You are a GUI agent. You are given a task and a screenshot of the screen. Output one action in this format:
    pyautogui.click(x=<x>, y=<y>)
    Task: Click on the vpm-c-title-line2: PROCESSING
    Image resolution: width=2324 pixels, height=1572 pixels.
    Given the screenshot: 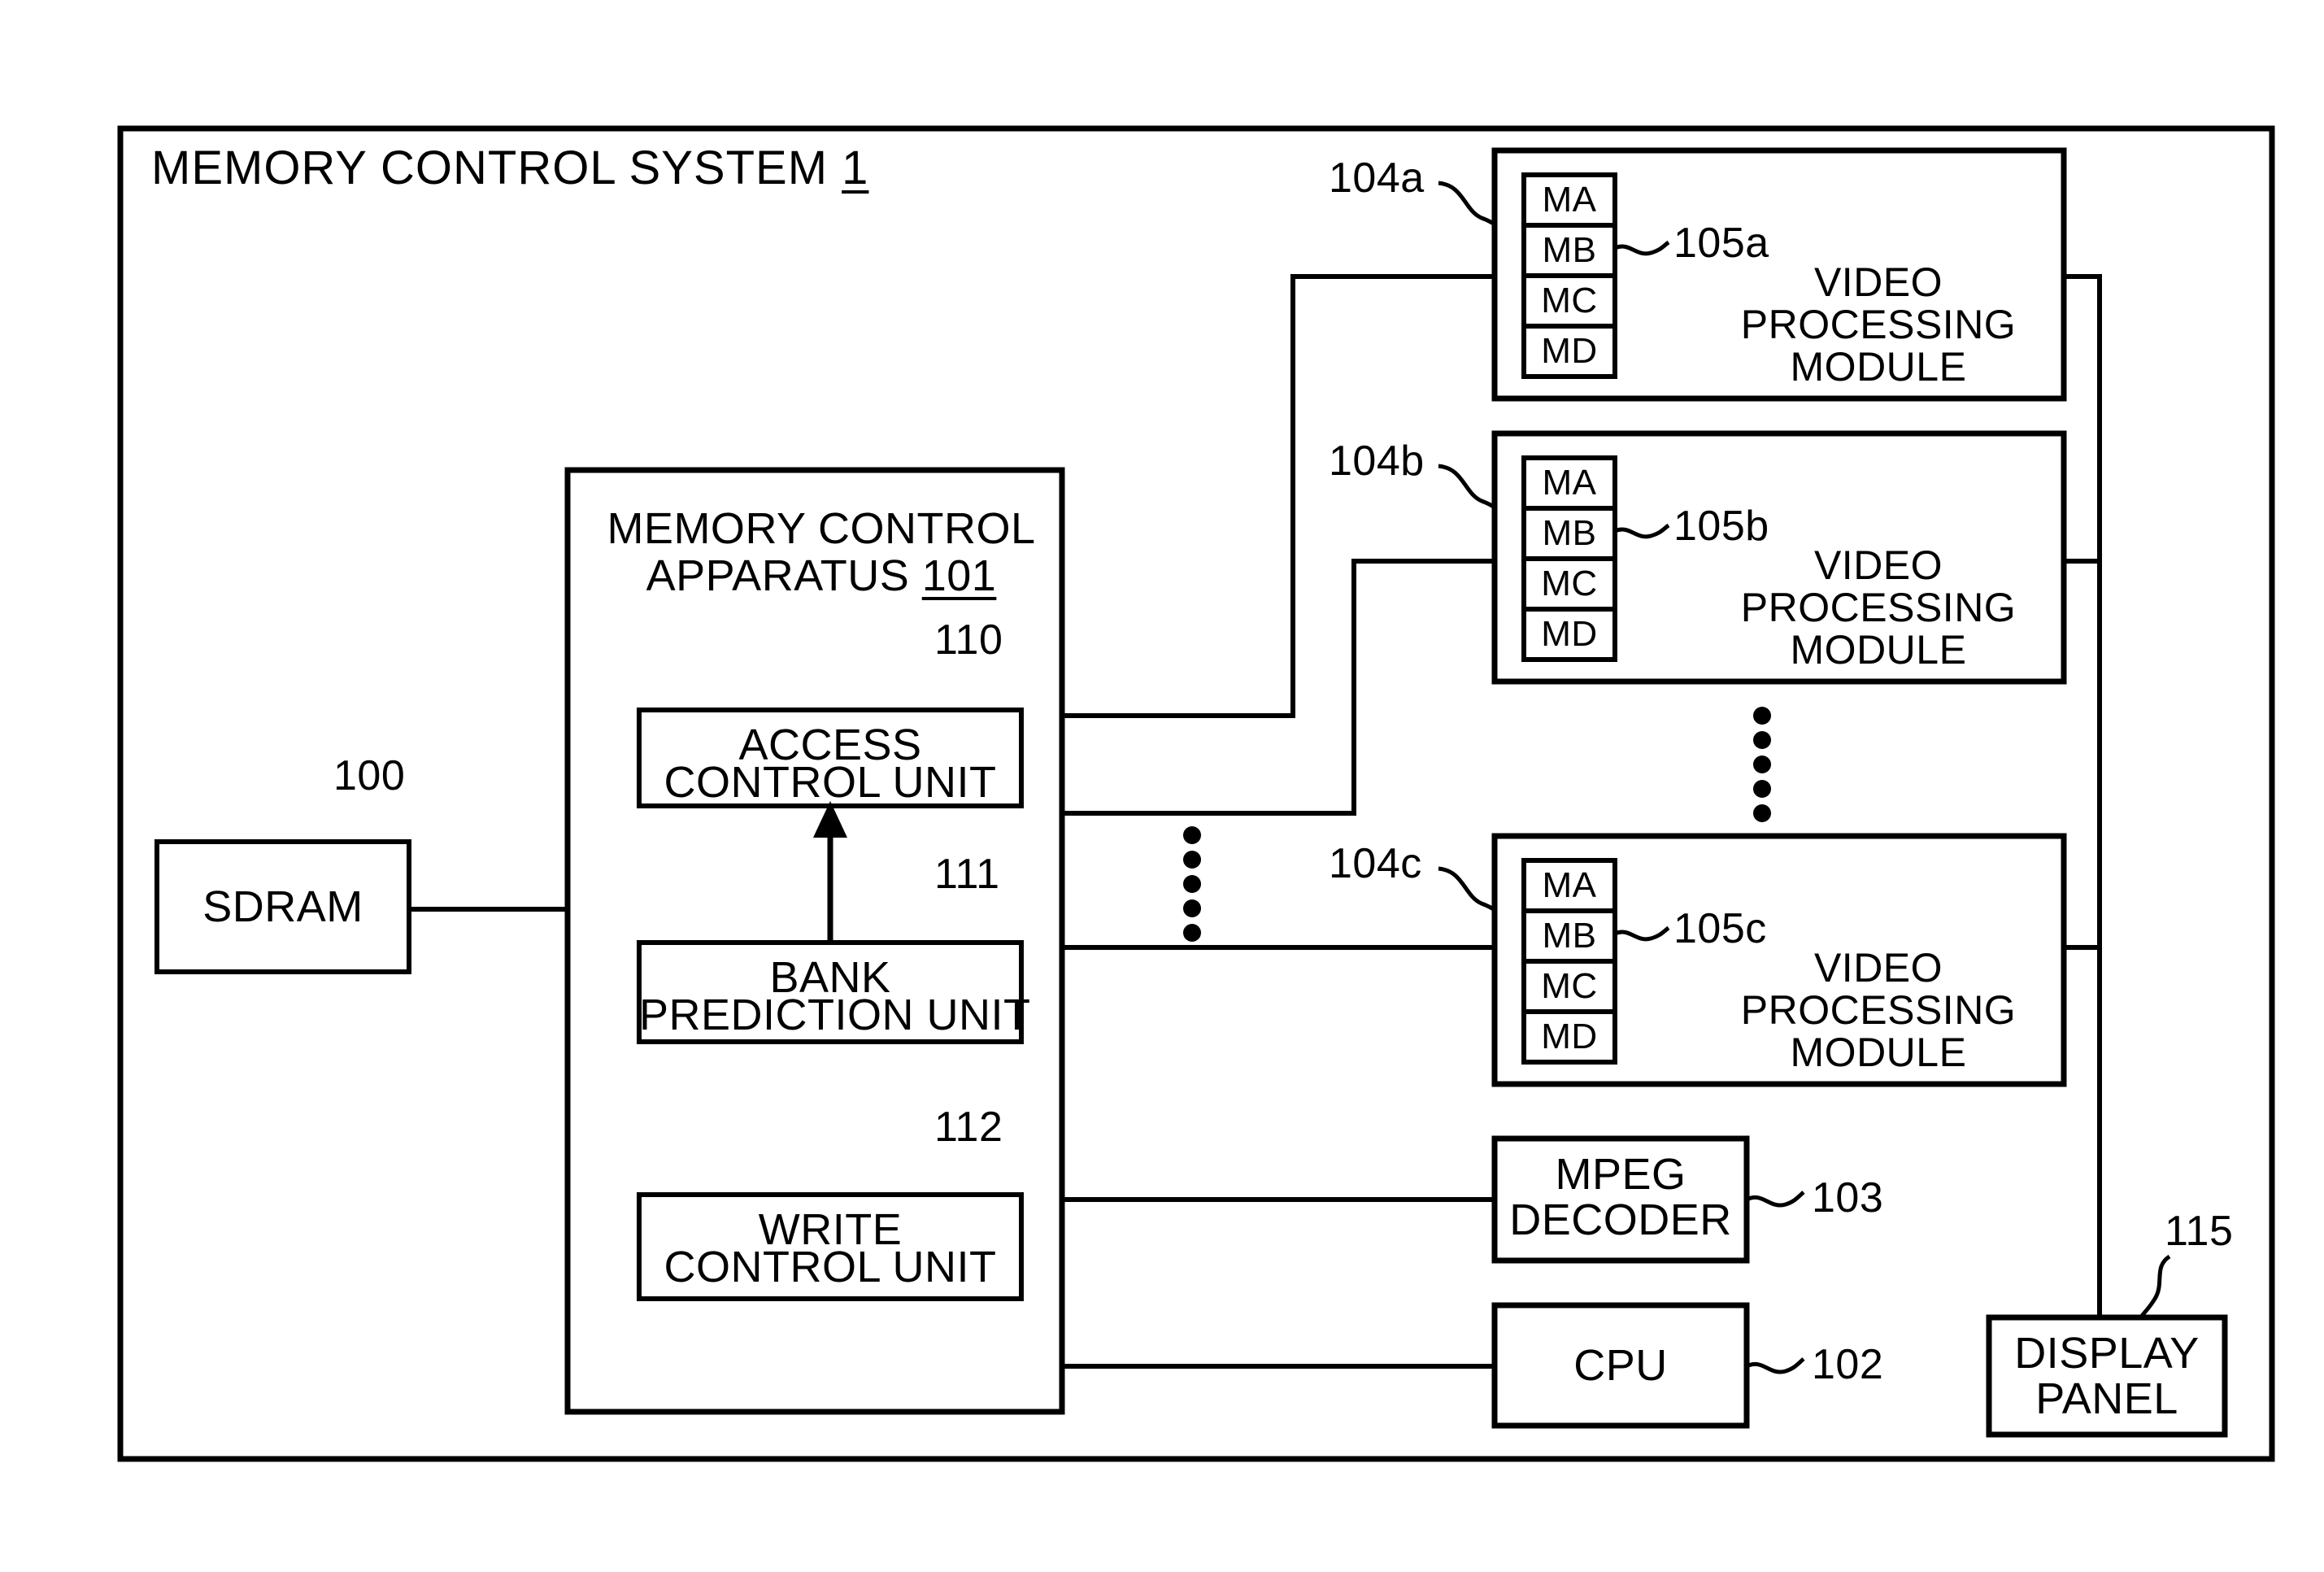 What is the action you would take?
    pyautogui.click(x=1878, y=1010)
    